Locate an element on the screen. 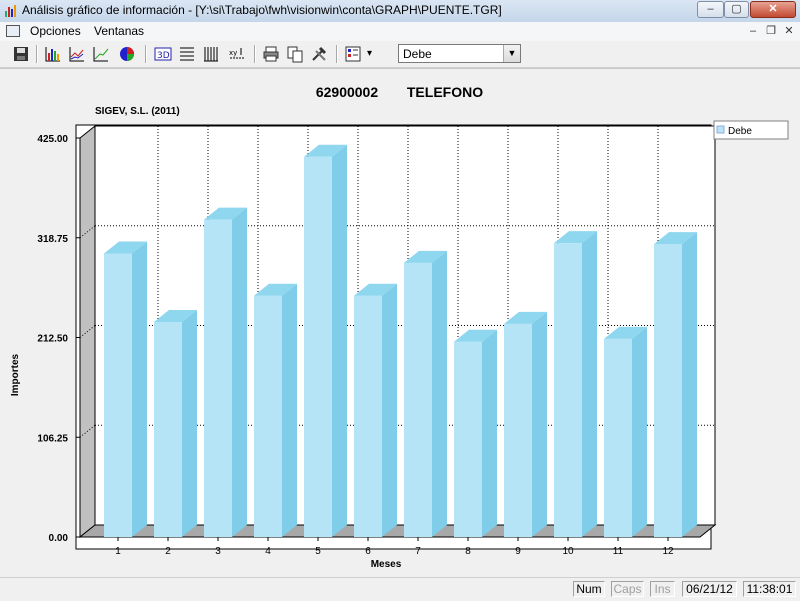 This screenshot has height=601, width=800. mdi-restore-button: ❐ is located at coordinates (771, 31).